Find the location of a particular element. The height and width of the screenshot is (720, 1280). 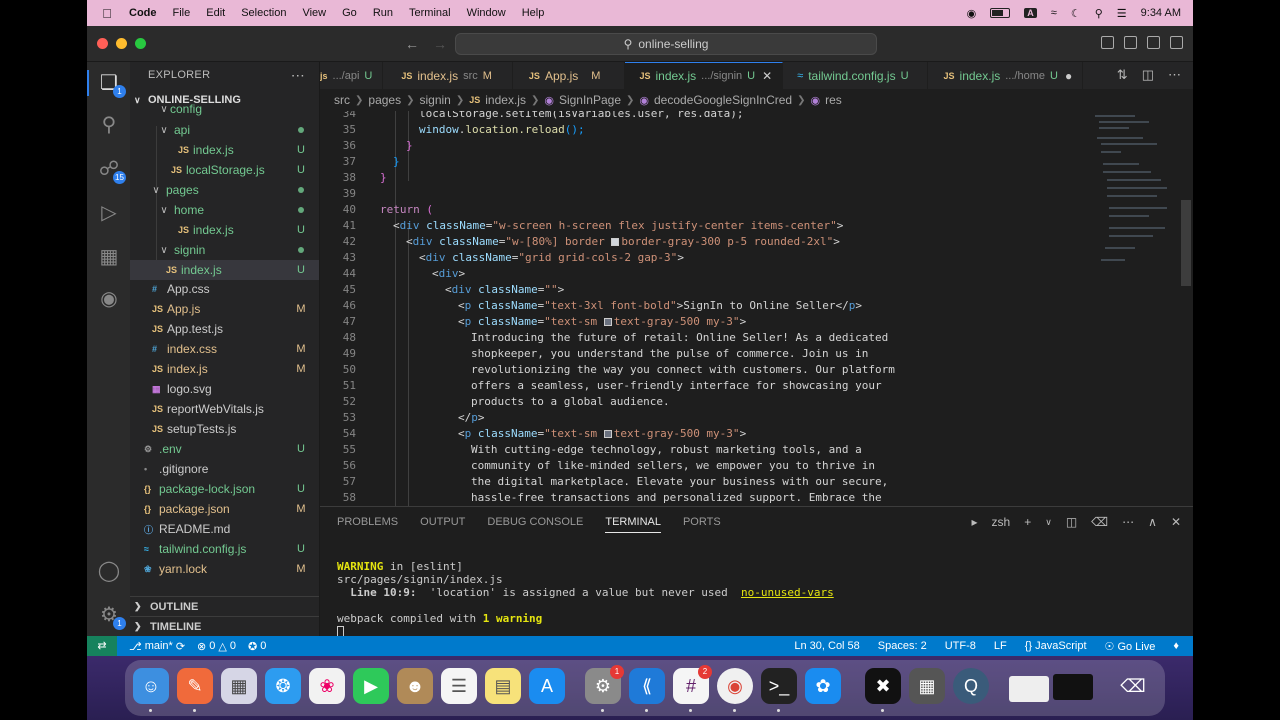

menu-terminal: Terminal is located at coordinates (430, 13).